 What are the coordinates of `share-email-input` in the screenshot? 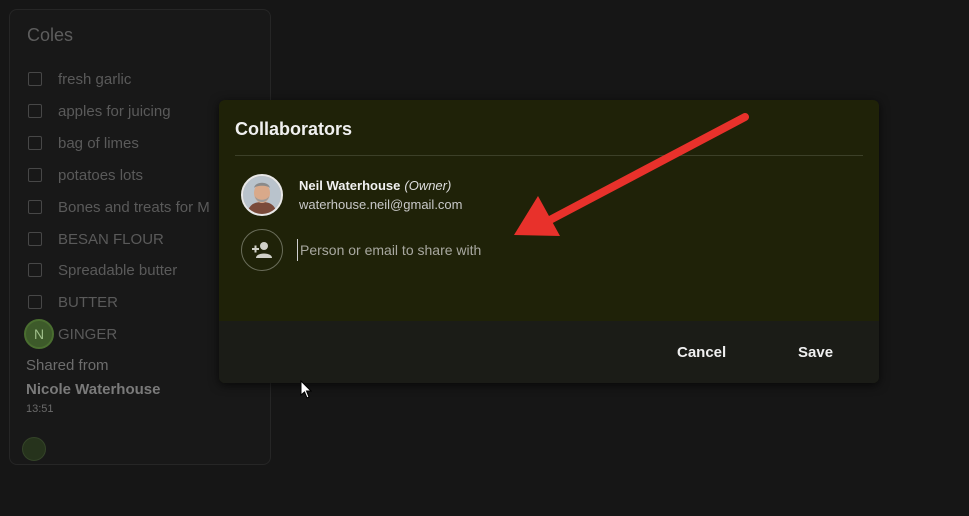 It's located at (489, 250).